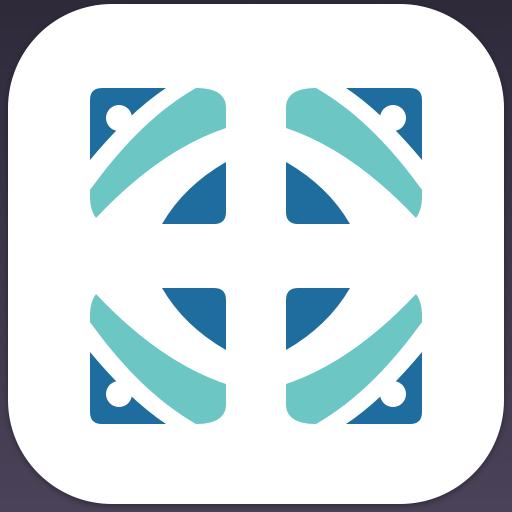  I want to click on tile-bottom-right, so click(354, 356).